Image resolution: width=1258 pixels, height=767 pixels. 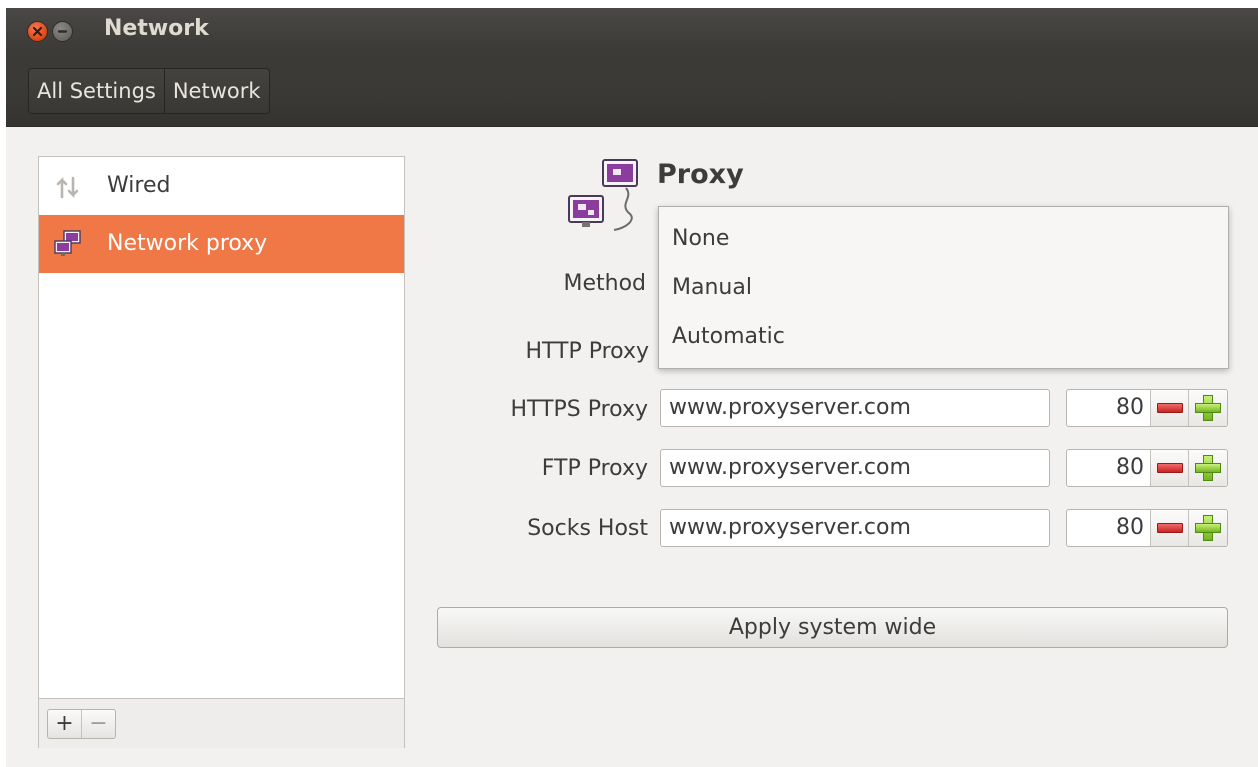 I want to click on ftp-proxy-host-input: www.proxyserver.com, so click(x=855, y=468).